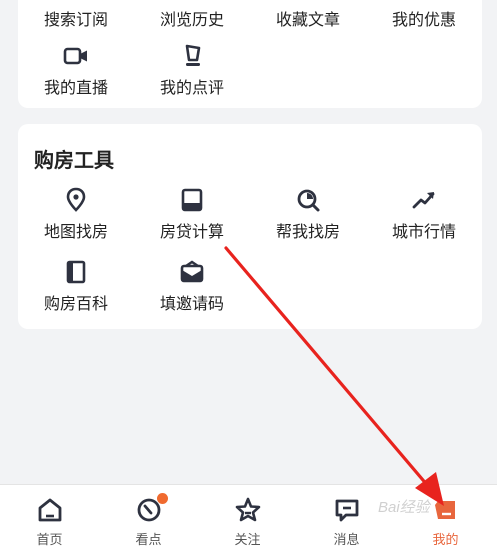  I want to click on grid-item-my-coupons: 我的优惠, so click(424, 16).